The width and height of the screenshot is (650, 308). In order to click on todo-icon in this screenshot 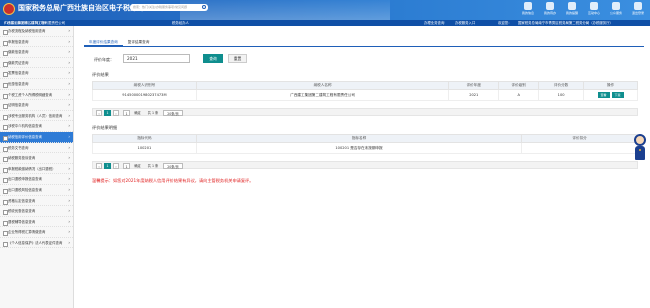, I will do `click(550, 6)`.